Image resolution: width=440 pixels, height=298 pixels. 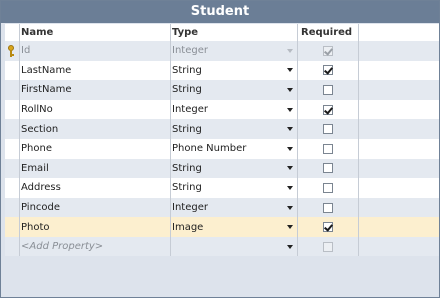 I want to click on property-name: Id, so click(x=94, y=51).